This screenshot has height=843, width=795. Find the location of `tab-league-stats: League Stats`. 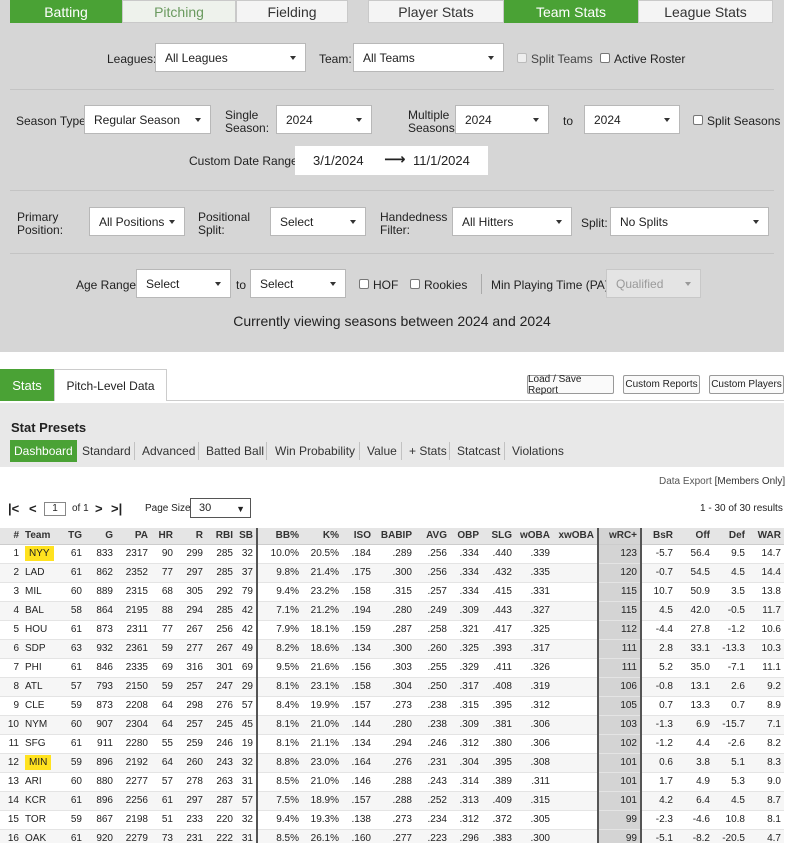

tab-league-stats: League Stats is located at coordinates (705, 11).